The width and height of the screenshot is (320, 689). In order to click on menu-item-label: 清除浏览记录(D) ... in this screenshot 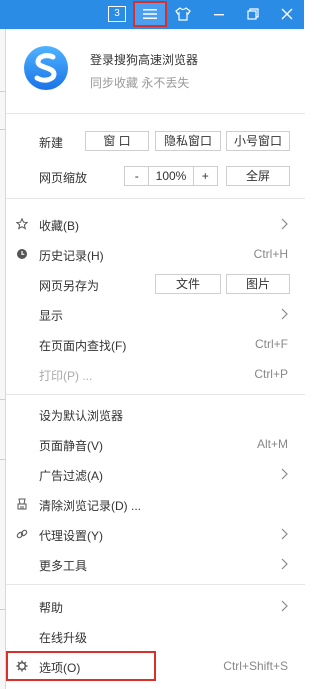, I will do `click(90, 506)`.